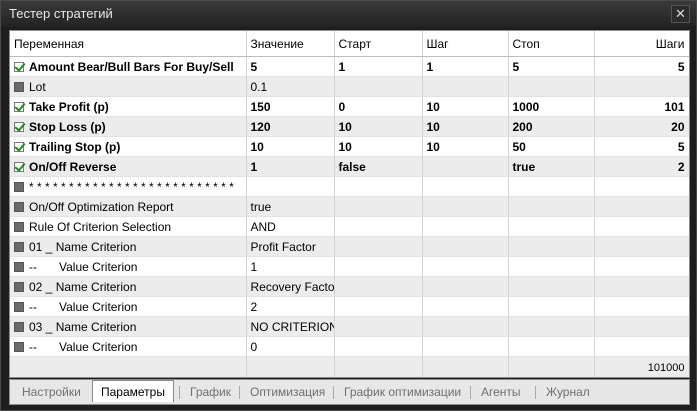 The width and height of the screenshot is (697, 411). Describe the element at coordinates (128, 206) in the screenshot. I see `cell-variable: On/Off Optimization Report` at that location.